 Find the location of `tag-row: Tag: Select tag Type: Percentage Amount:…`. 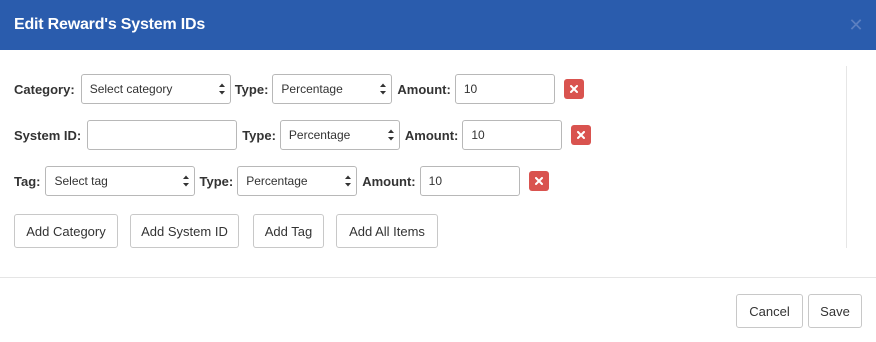

tag-row: Tag: Select tag Type: Percentage Amount:… is located at coordinates (281, 181).